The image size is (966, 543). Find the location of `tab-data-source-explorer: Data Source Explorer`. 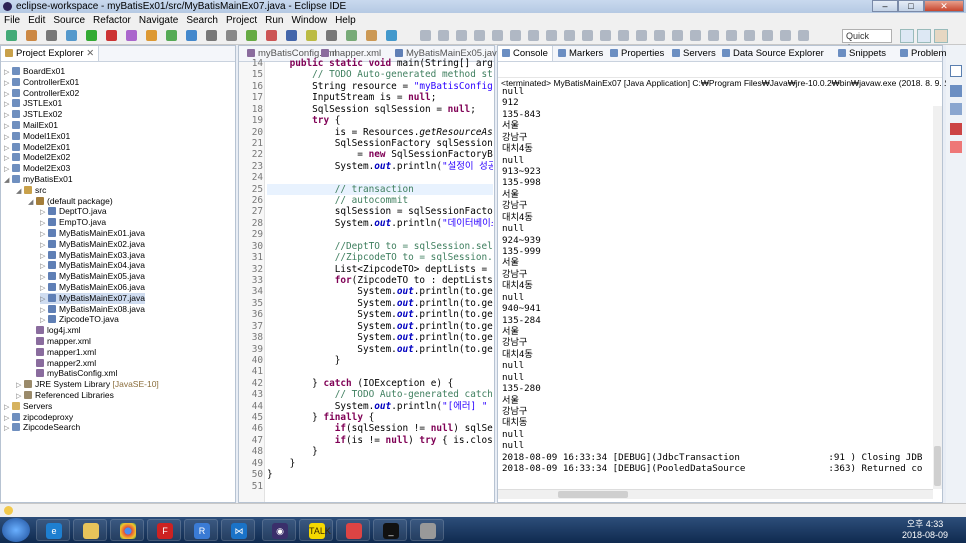

tab-data-source-explorer: Data Source Explorer is located at coordinates (773, 53).